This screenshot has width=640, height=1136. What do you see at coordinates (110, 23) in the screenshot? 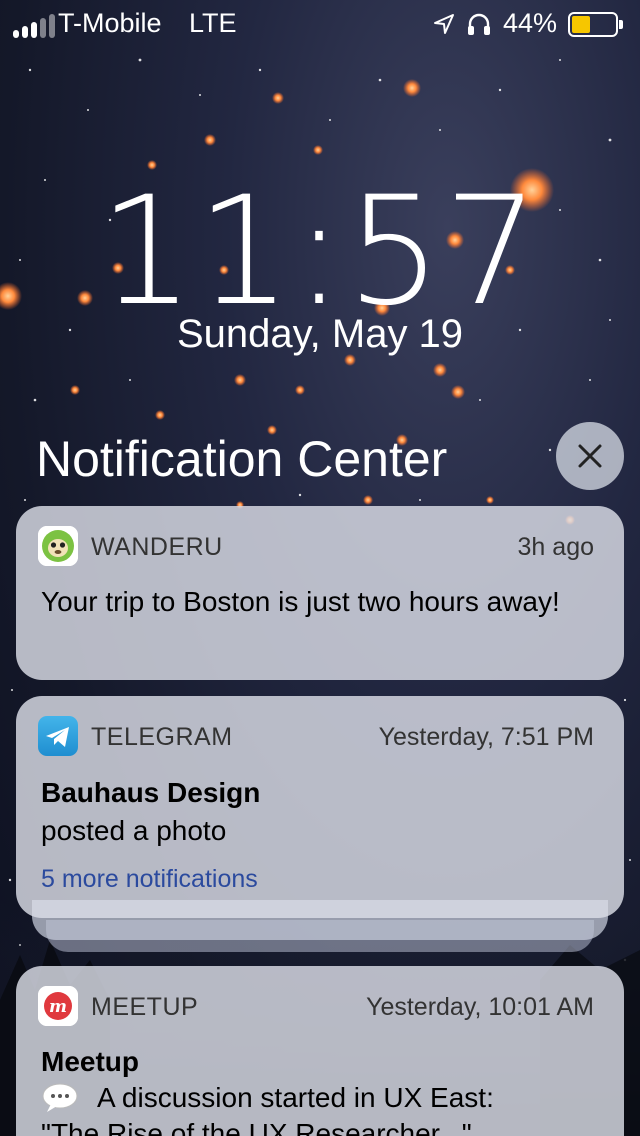
I see `carrier-label: T-Mobile` at bounding box center [110, 23].